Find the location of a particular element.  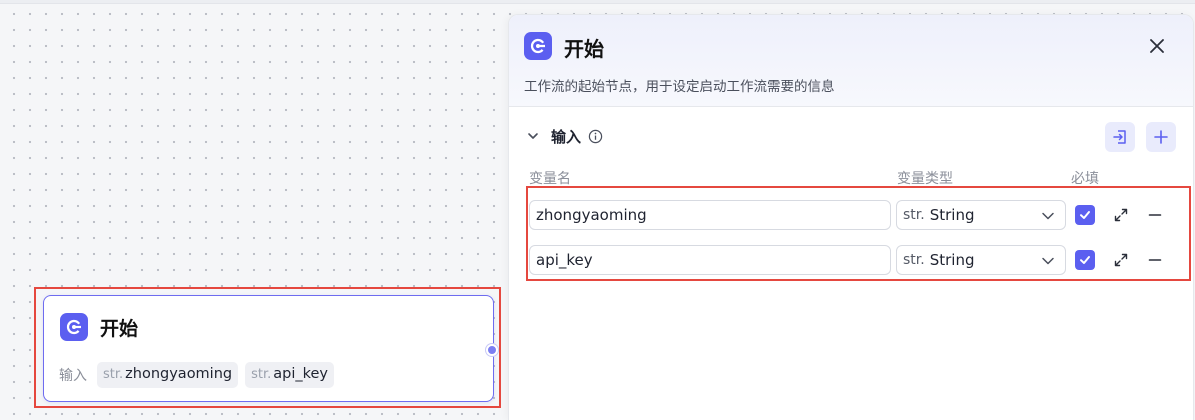

inputs-section-header: 输入 is located at coordinates (564, 136).